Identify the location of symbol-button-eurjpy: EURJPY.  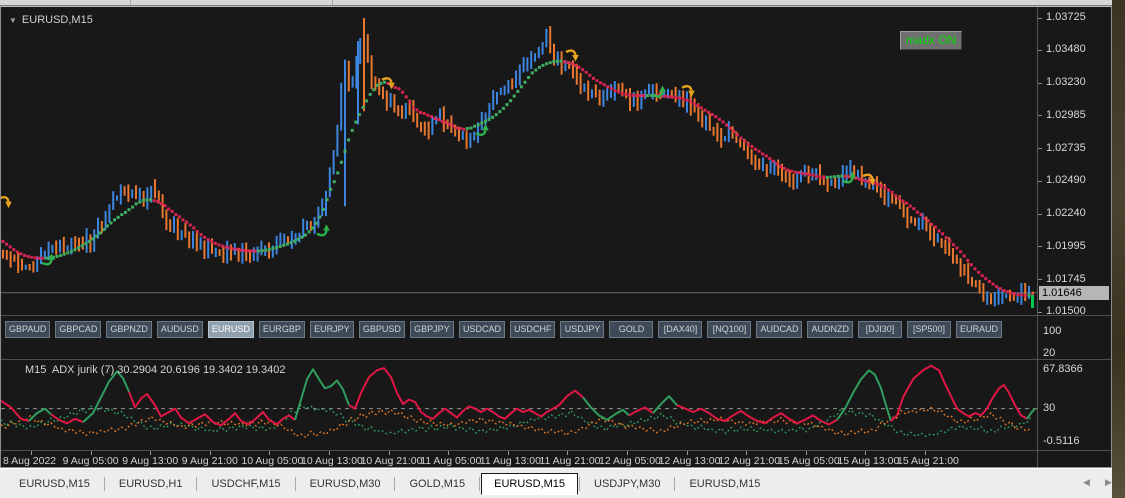
(331, 329).